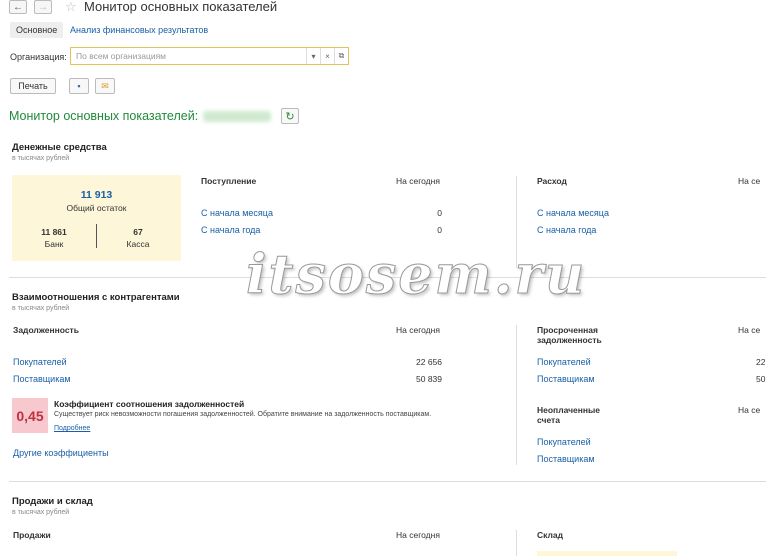  I want to click on sales-col-divider, so click(516, 543).